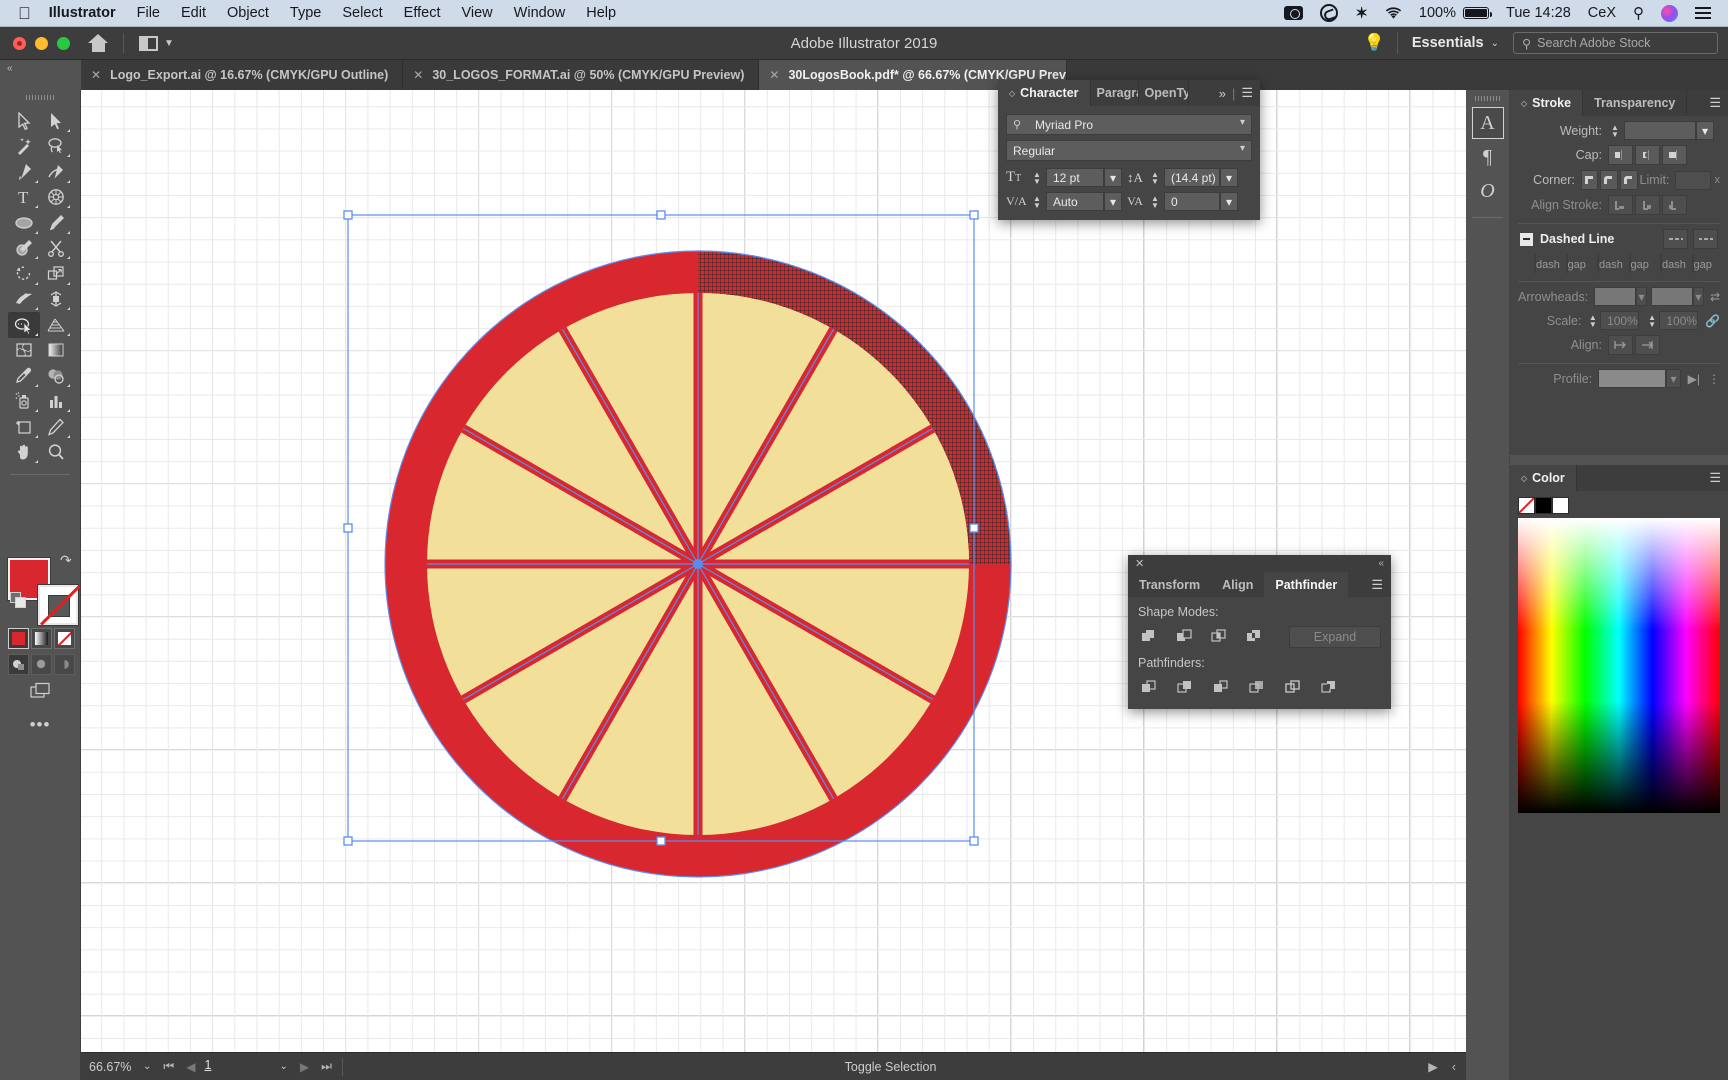  I want to click on scale-start-field: 100%, so click(1619, 320).